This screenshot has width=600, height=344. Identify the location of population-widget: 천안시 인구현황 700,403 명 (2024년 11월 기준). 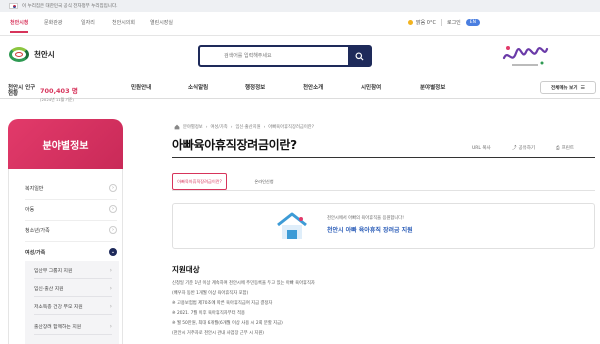
(43, 90).